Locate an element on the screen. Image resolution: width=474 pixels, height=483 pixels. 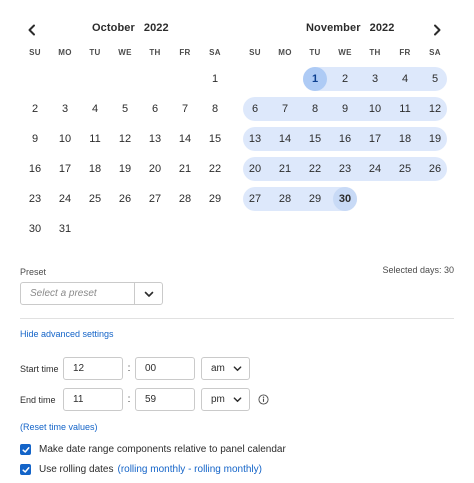
end-period-select: pm is located at coordinates (225, 399).